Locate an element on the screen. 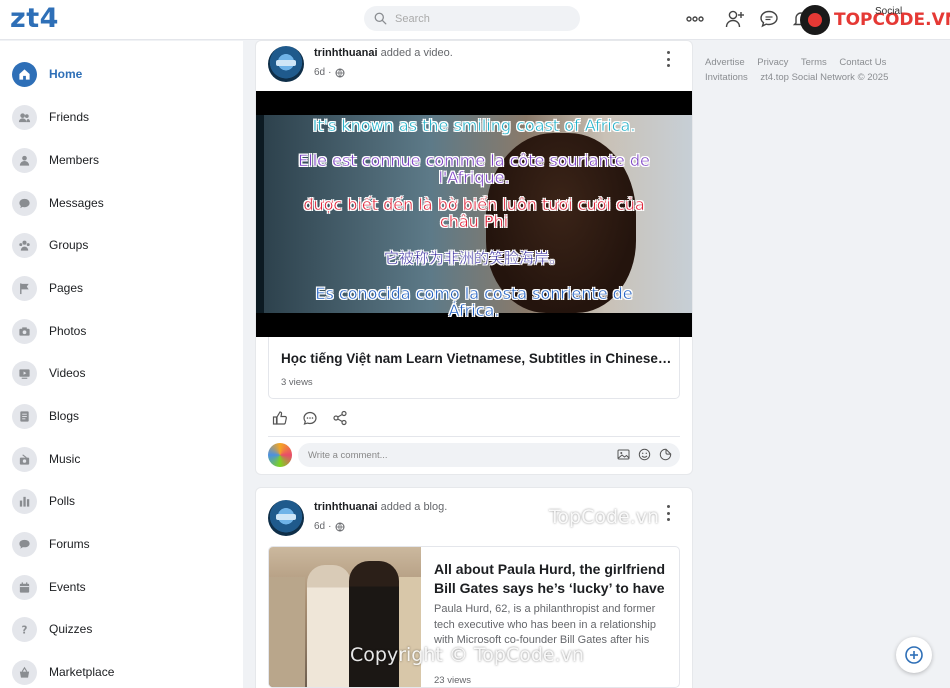 This screenshot has width=950, height=688. search-box is located at coordinates (472, 18).